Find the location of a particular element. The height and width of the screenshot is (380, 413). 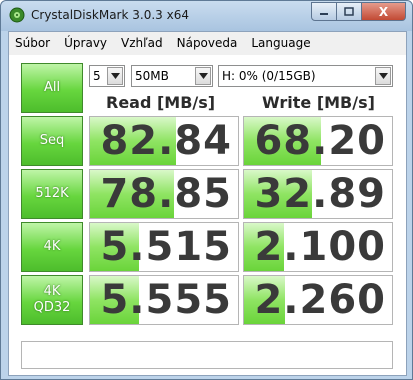

4k-read-result: 5.515 is located at coordinates (164, 247).